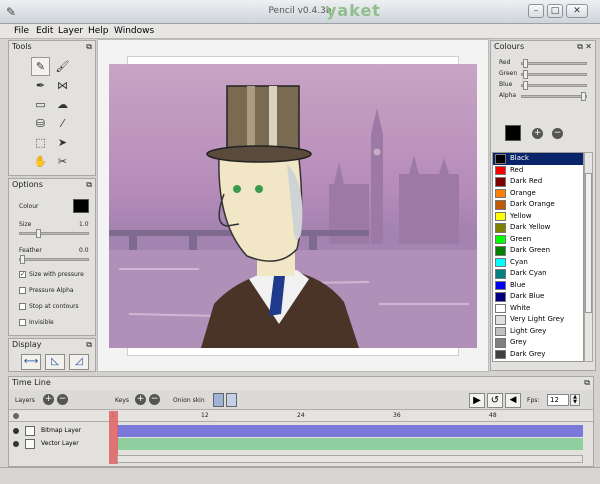 This screenshot has height=484, width=600. Describe the element at coordinates (21, 31) in the screenshot. I see `menu-file: File` at that location.